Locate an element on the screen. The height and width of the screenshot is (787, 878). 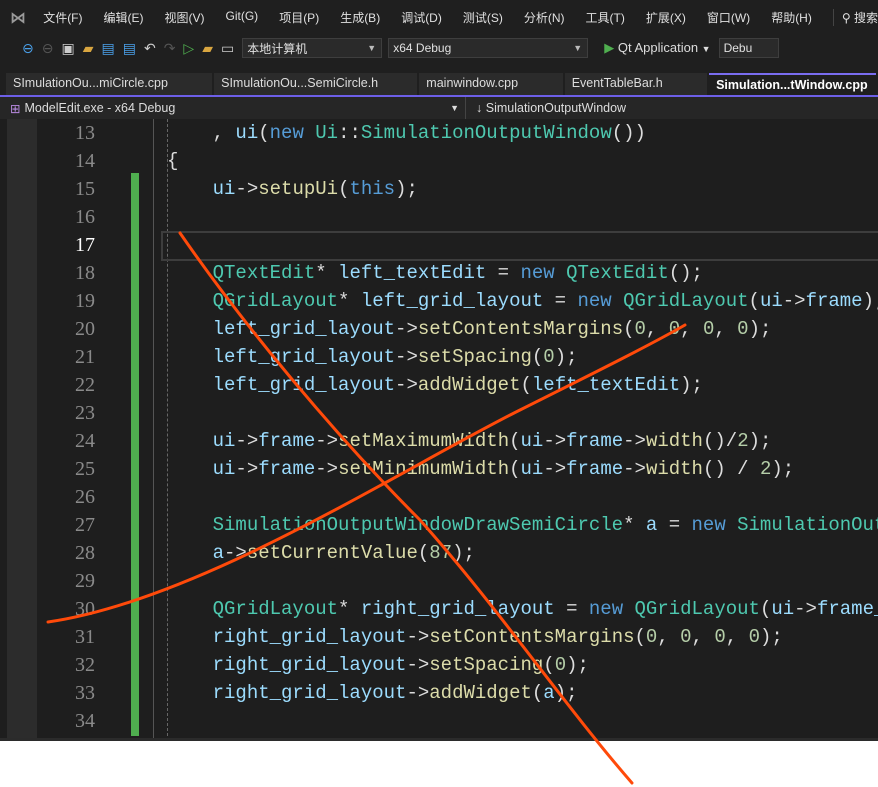
line-number: 25 is located at coordinates (85, 469).